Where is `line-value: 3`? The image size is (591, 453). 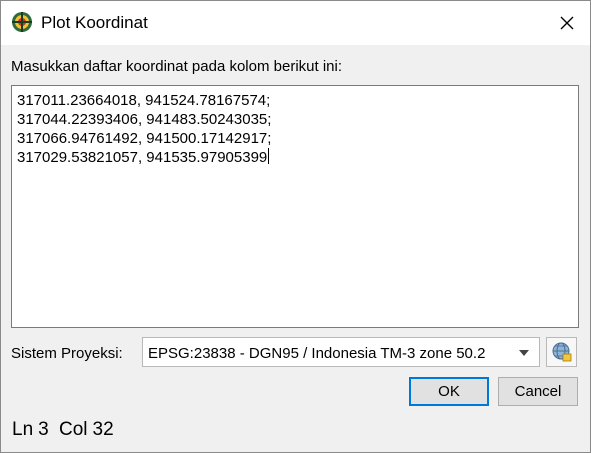 line-value: 3 is located at coordinates (43, 429).